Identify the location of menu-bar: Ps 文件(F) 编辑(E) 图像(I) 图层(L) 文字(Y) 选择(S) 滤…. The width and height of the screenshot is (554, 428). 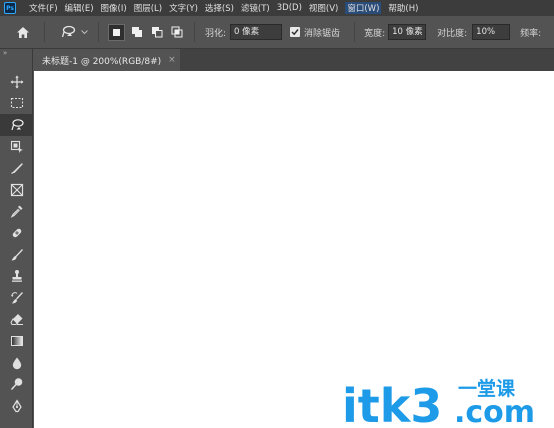
(277, 8).